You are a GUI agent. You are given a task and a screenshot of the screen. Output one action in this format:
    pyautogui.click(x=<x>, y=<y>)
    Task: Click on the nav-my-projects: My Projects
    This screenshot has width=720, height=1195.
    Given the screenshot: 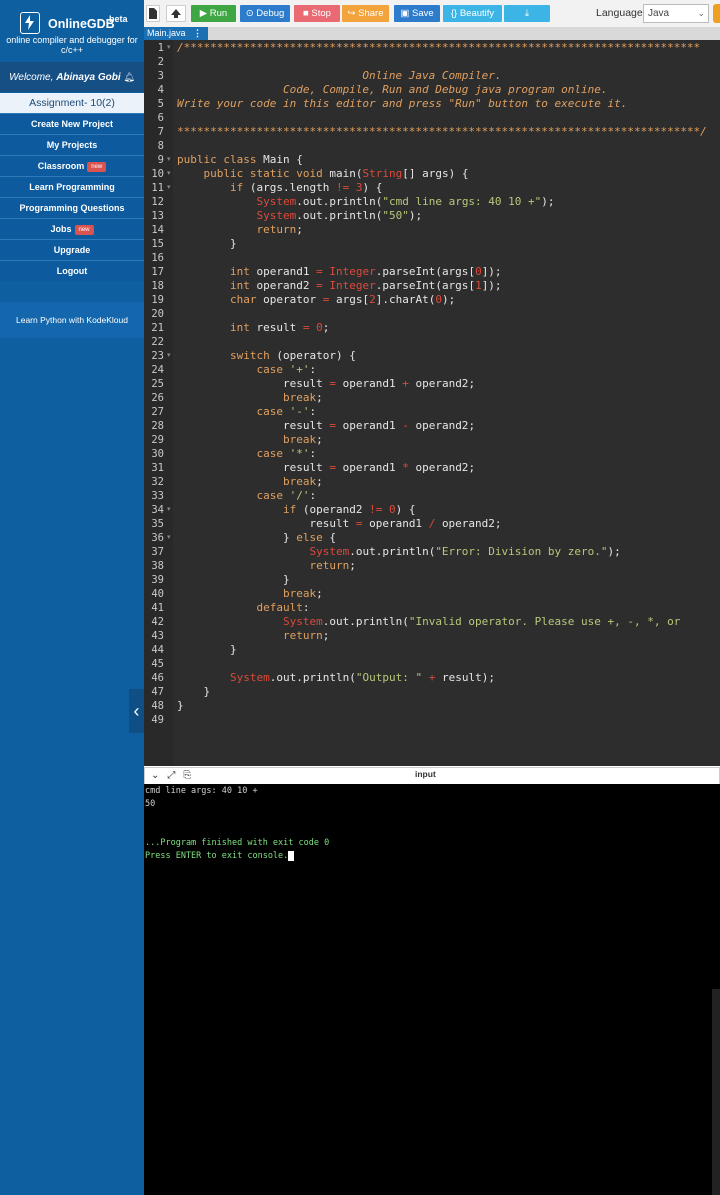 What is the action you would take?
    pyautogui.click(x=72, y=144)
    